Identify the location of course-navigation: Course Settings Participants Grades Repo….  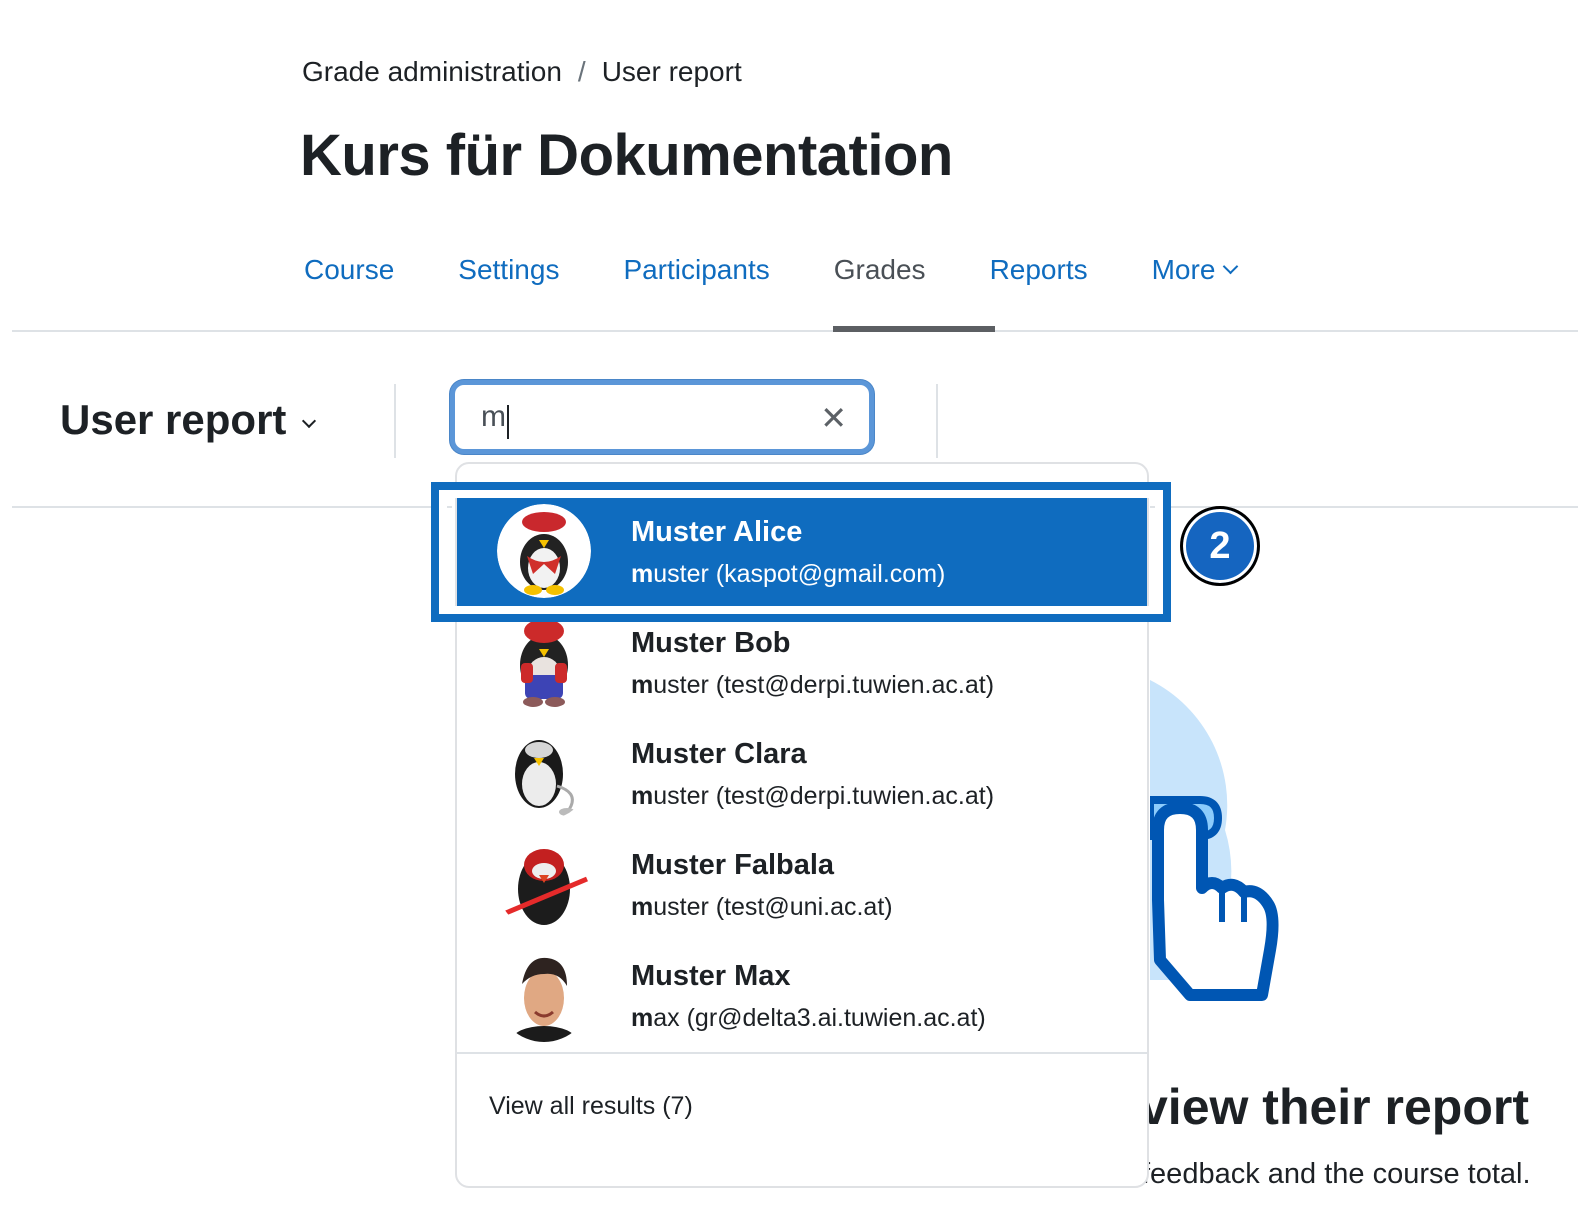
(802, 270).